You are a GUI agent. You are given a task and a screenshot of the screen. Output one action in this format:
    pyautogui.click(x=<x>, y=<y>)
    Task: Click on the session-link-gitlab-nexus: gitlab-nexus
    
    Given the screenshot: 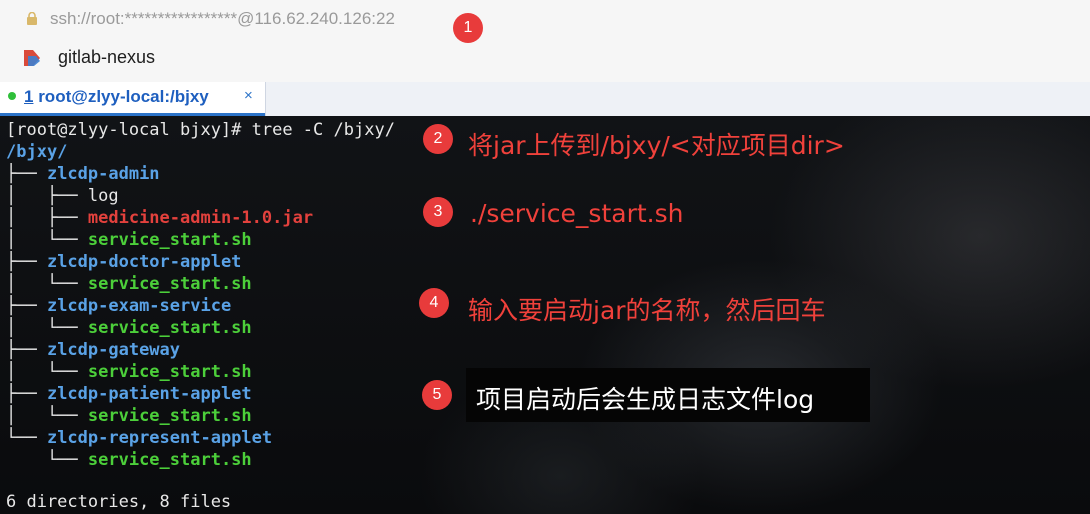 What is the action you would take?
    pyautogui.click(x=106, y=57)
    